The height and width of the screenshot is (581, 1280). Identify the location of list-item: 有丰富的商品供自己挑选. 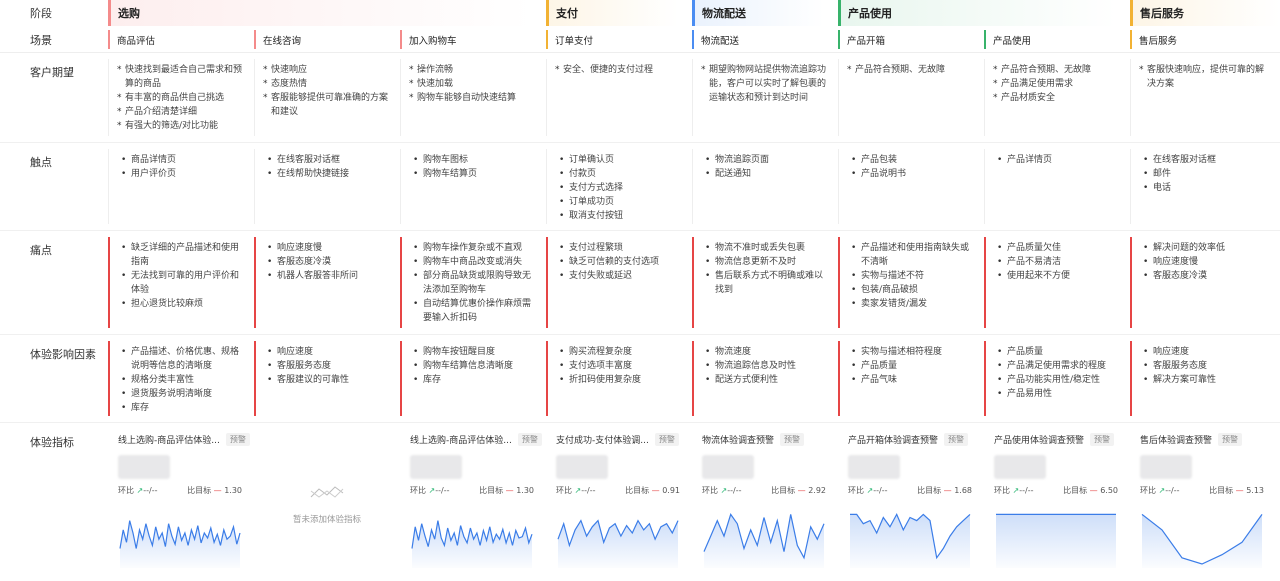
(181, 98).